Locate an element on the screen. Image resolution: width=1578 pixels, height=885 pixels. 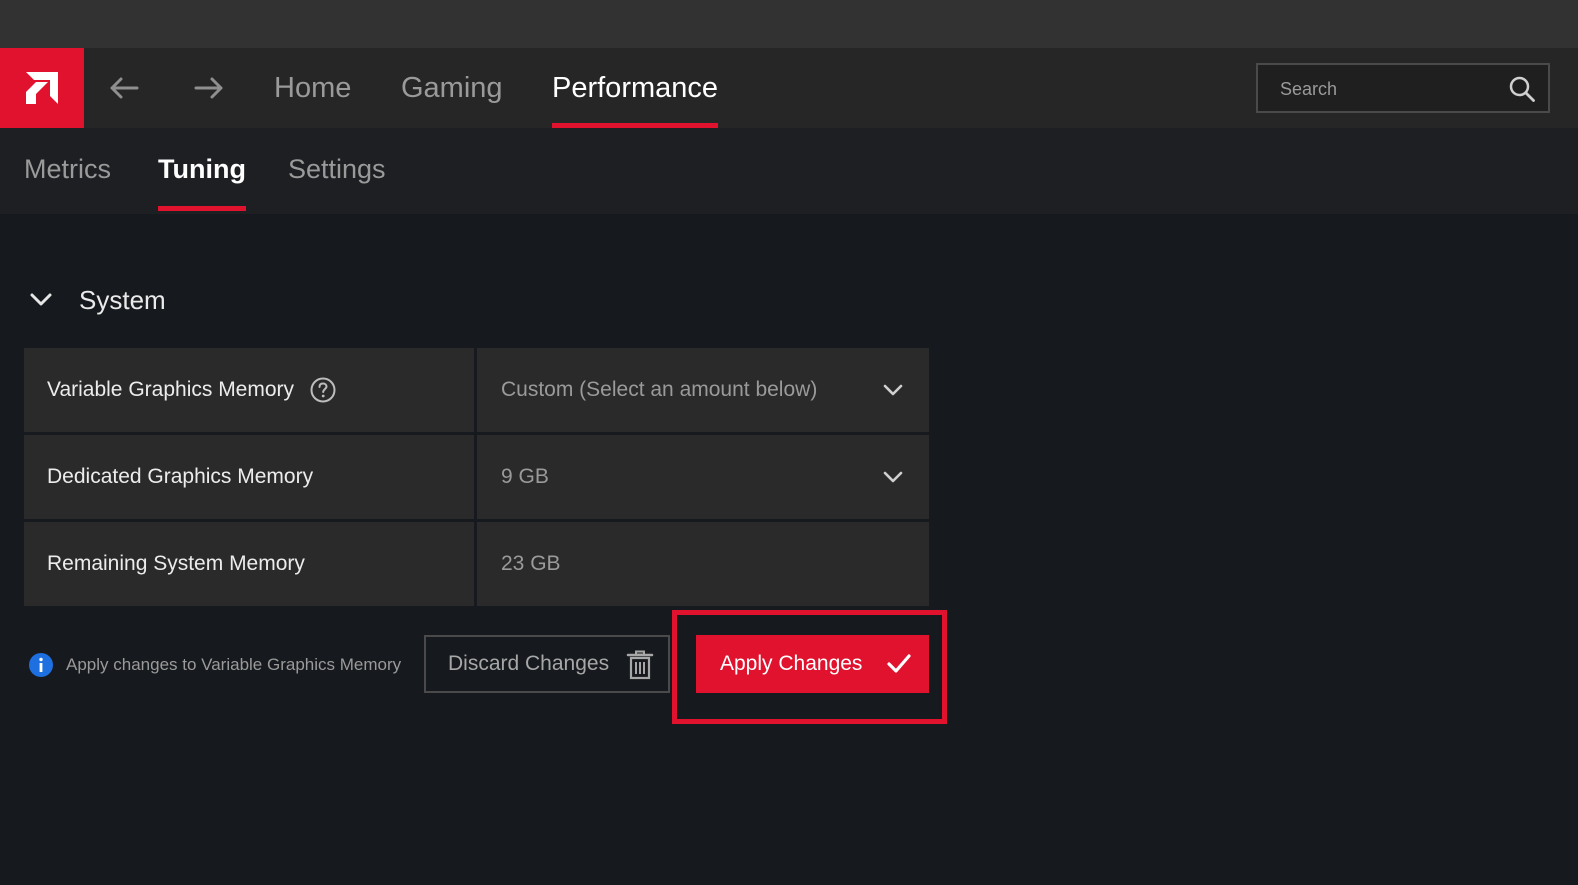
discard-changes-button: Discard Changes is located at coordinates (547, 664).